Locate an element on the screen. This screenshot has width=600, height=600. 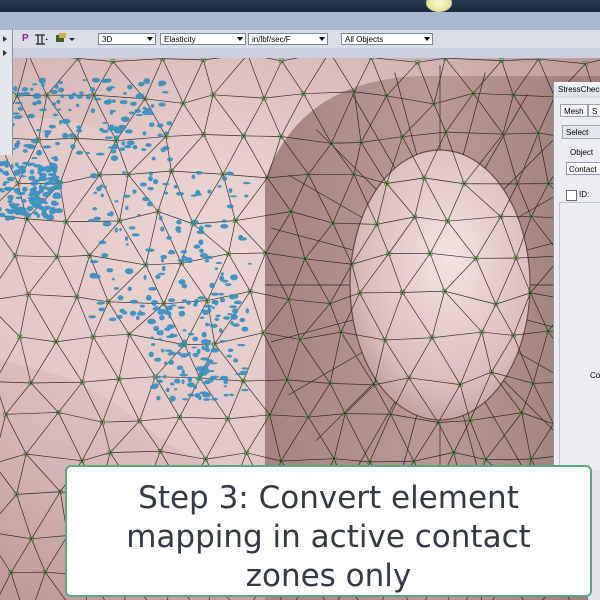
tab-s: S is located at coordinates (594, 110).